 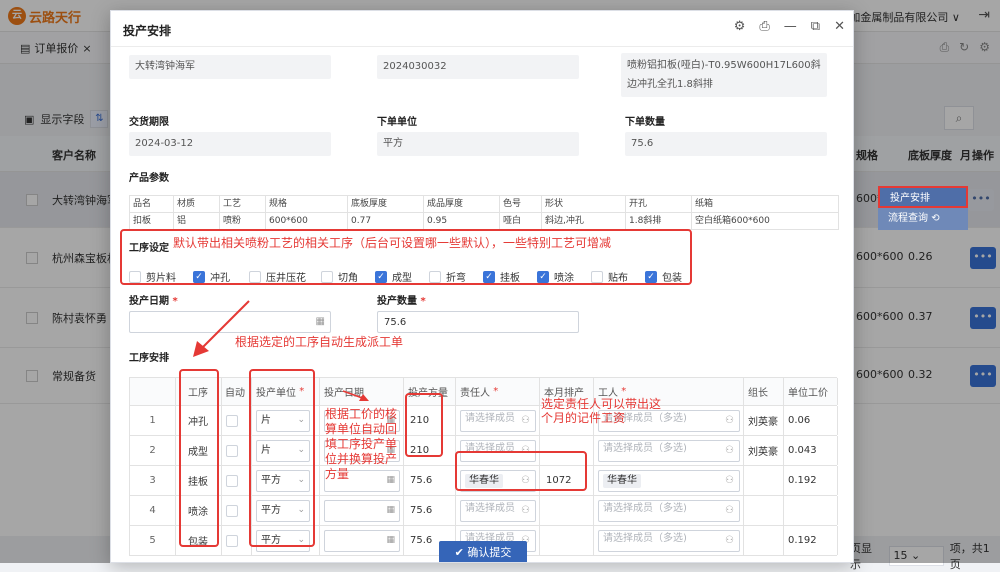 I want to click on prod-qty-input: 75.6, so click(x=478, y=322).